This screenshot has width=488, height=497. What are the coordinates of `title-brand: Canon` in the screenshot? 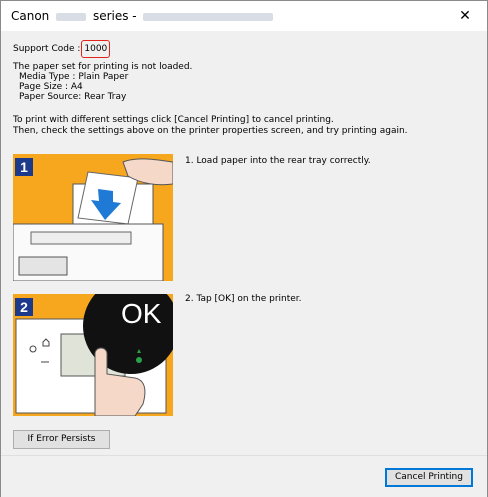 It's located at (30, 16).